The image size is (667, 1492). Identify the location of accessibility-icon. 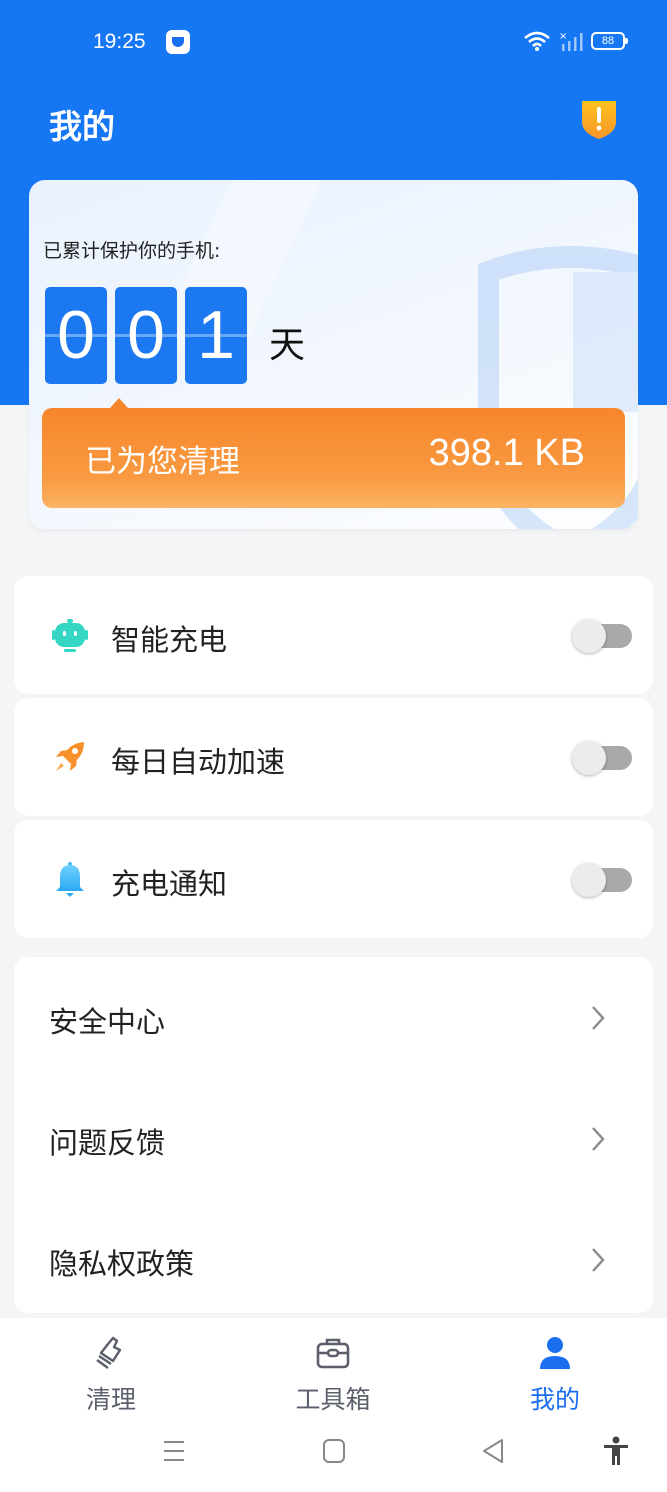
(616, 1451).